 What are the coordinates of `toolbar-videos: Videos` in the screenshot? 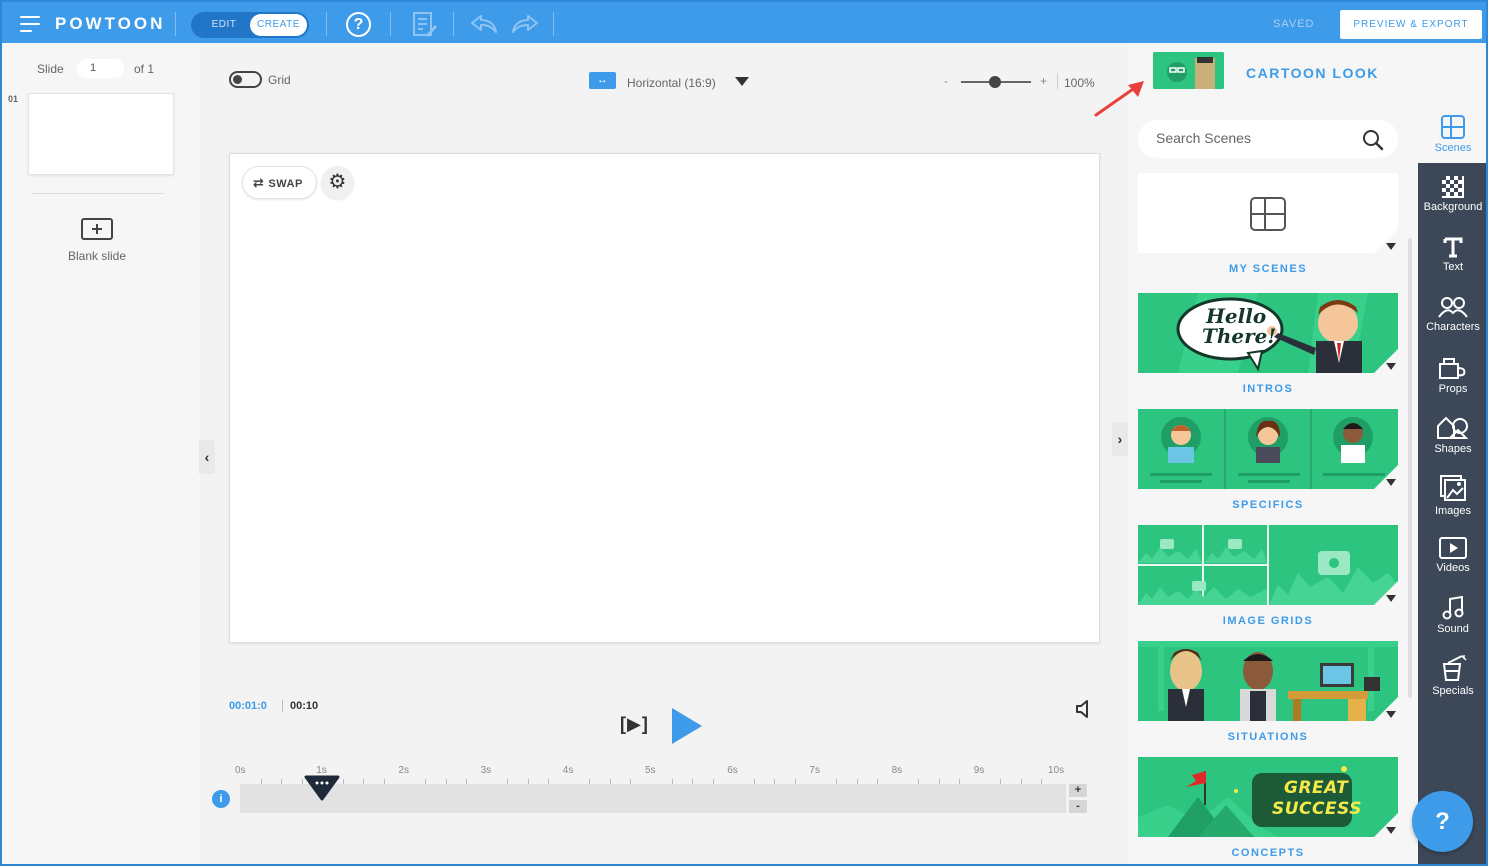 It's located at (1453, 555).